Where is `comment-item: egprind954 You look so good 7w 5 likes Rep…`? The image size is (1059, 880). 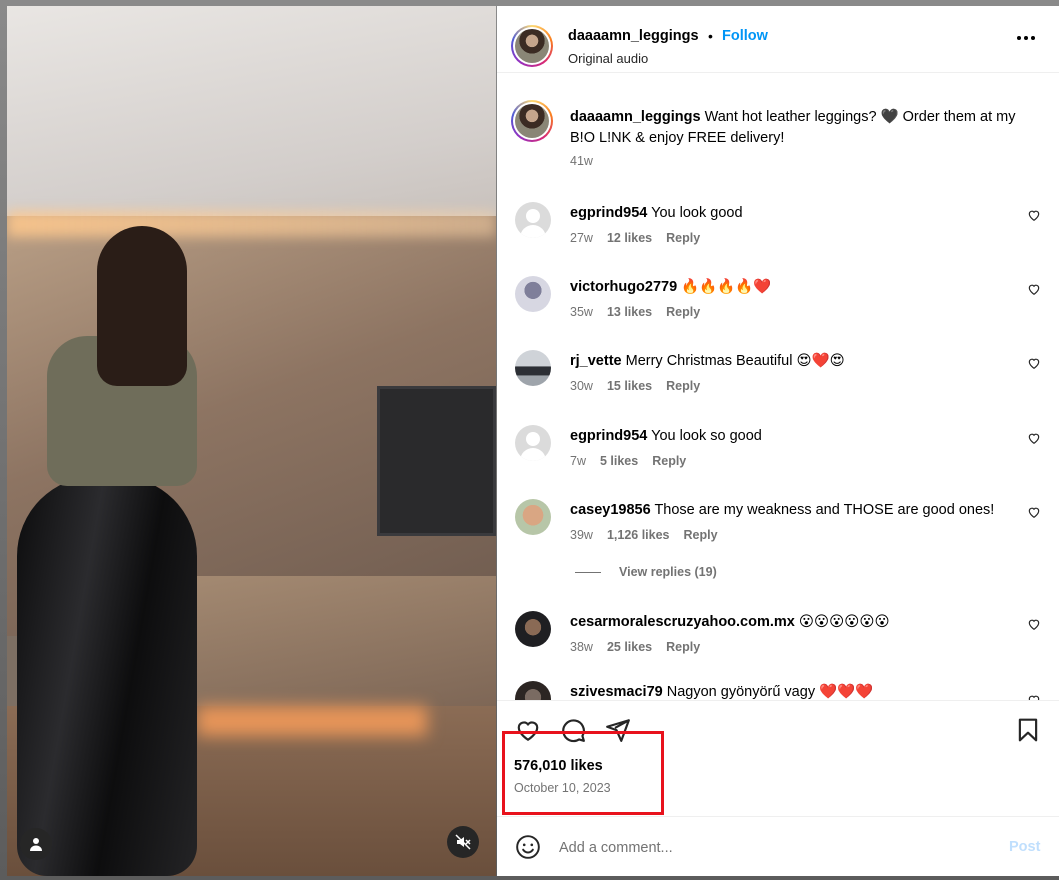
comment-item: egprind954 You look so good 7w 5 likes Rep… is located at coordinates (778, 455).